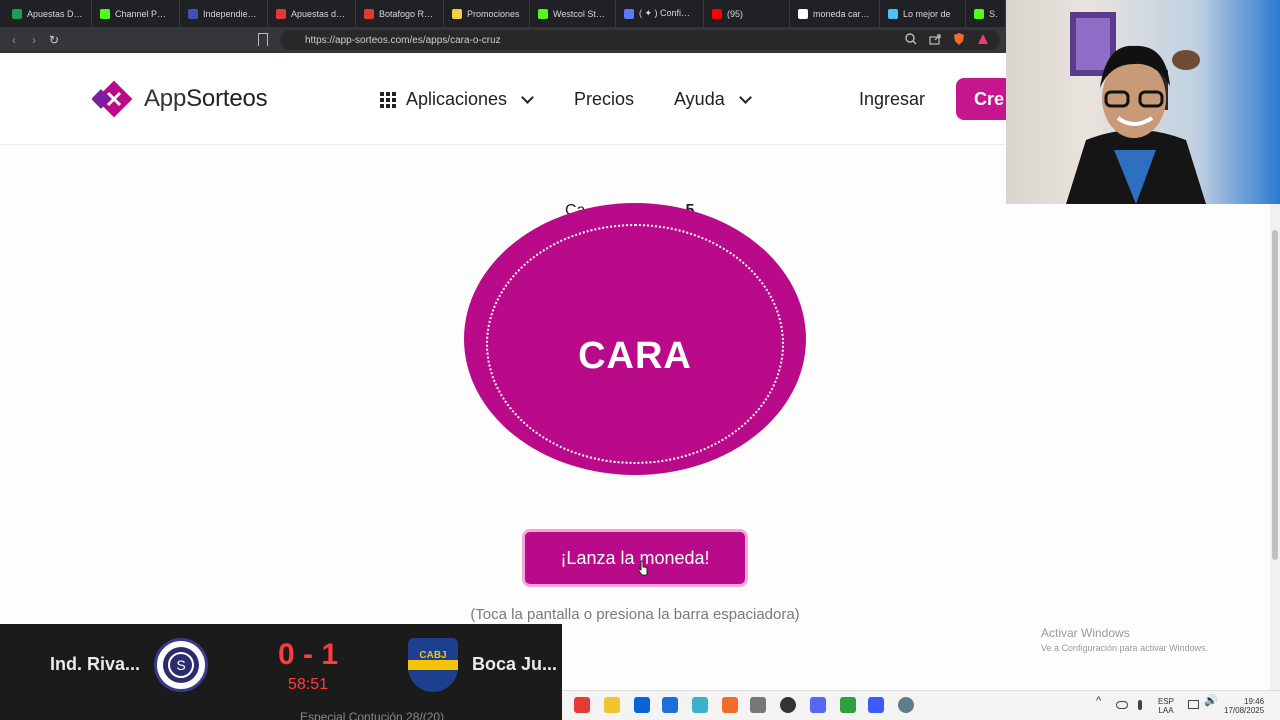  I want to click on windows-taskbar: ^ ESP LAA 🔊 19:46 17/08/2025, so click(921, 705).